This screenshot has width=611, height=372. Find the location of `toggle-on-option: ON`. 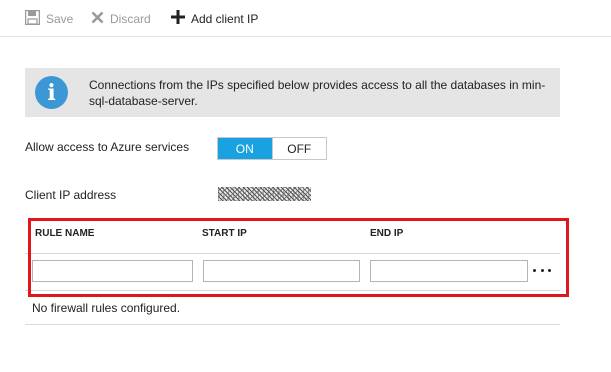

toggle-on-option: ON is located at coordinates (245, 148).